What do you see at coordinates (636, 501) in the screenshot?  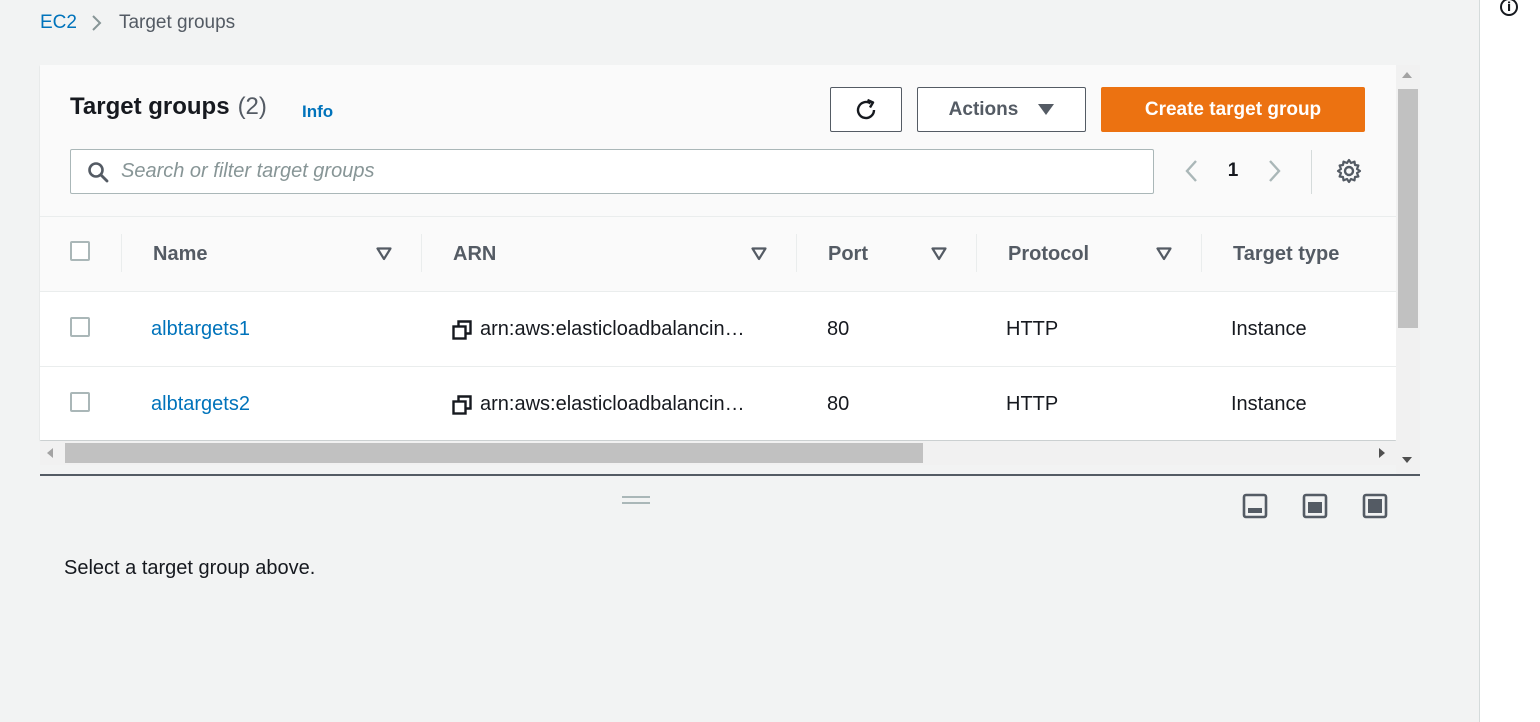 I see `resize-handle` at bounding box center [636, 501].